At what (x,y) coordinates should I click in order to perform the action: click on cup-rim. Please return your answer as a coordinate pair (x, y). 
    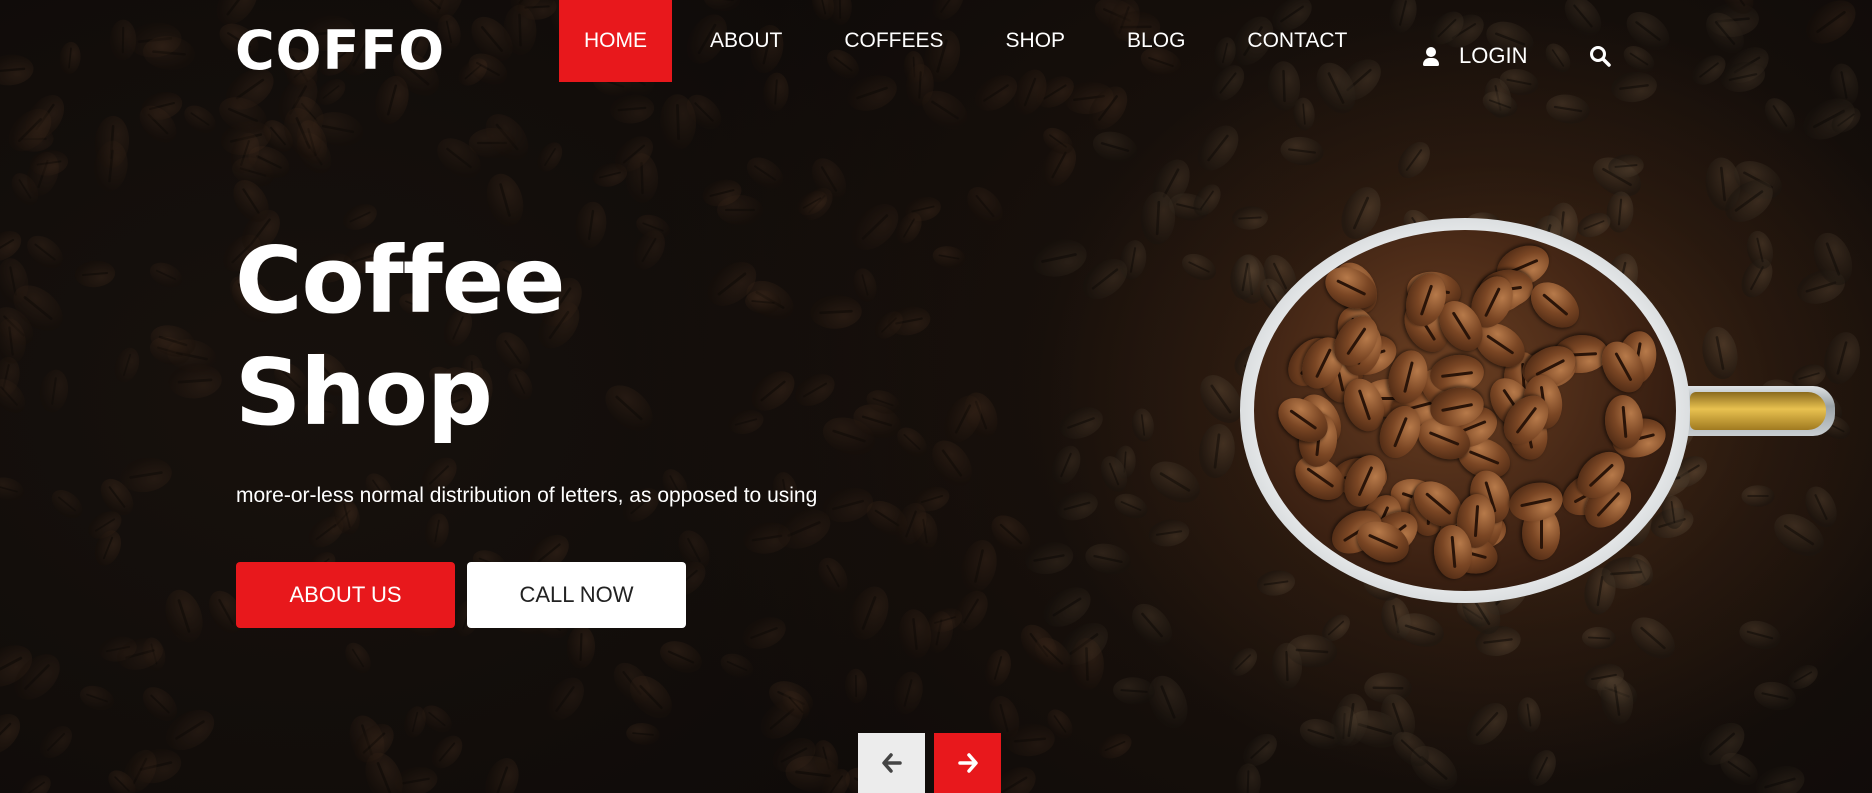
    Looking at the image, I should click on (1465, 410).